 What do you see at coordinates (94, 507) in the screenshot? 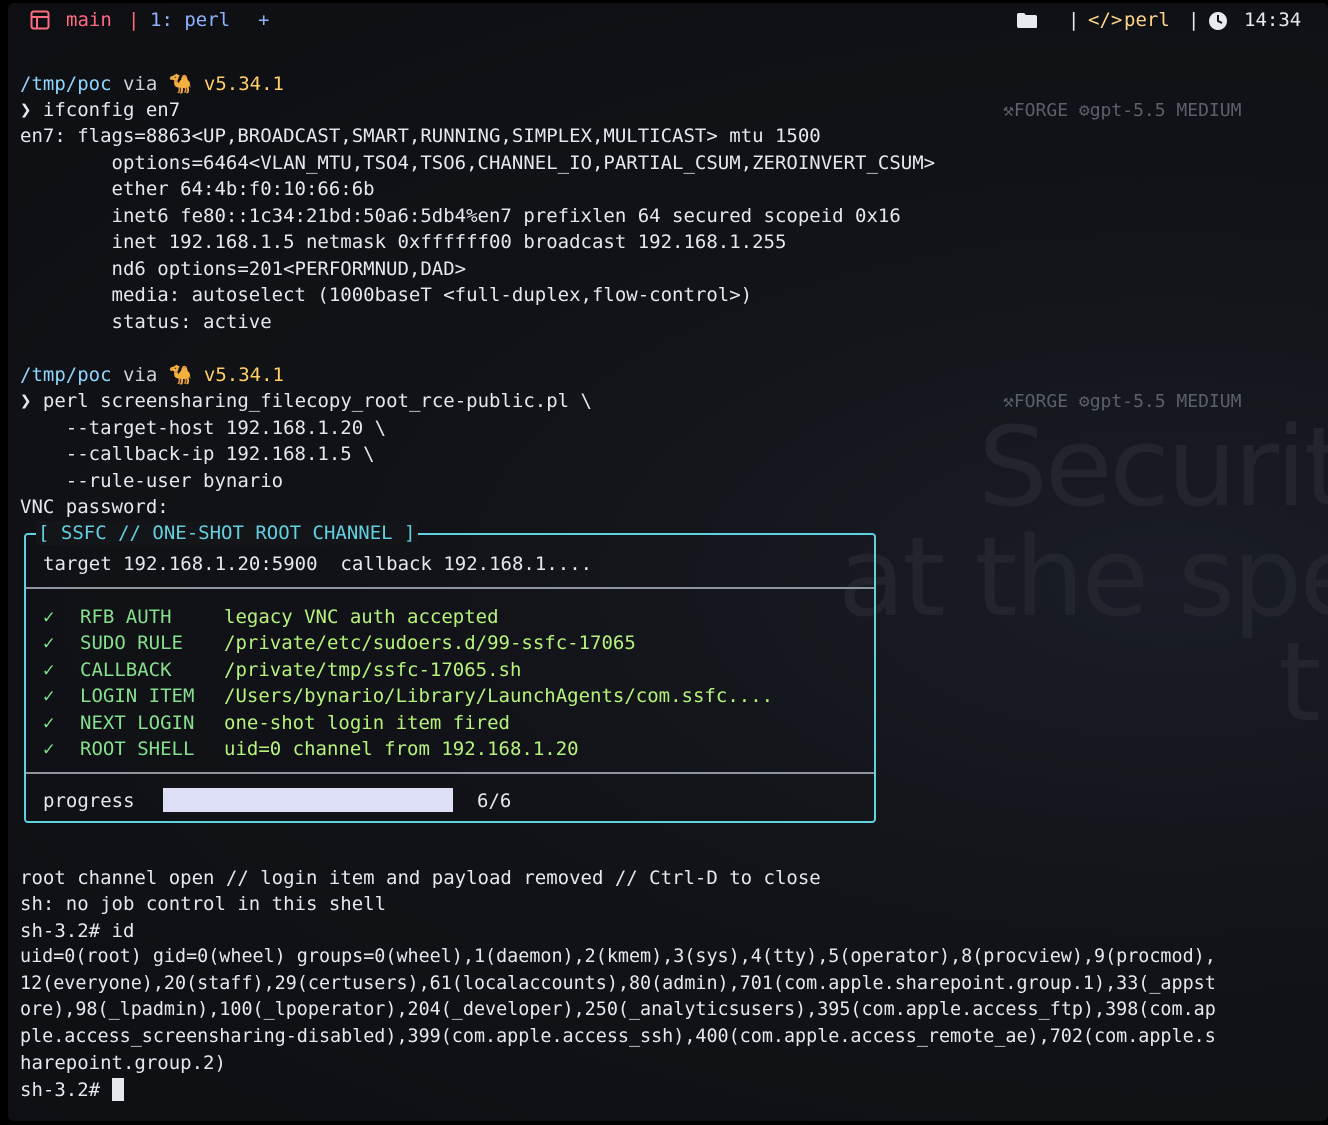
I see `vnc-password-prompt: VNC password:` at bounding box center [94, 507].